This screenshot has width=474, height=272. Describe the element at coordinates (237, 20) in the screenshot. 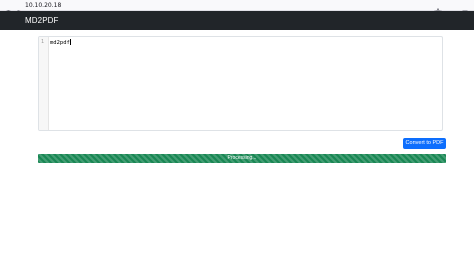

I see `app-navbar: MD2PDF` at that location.